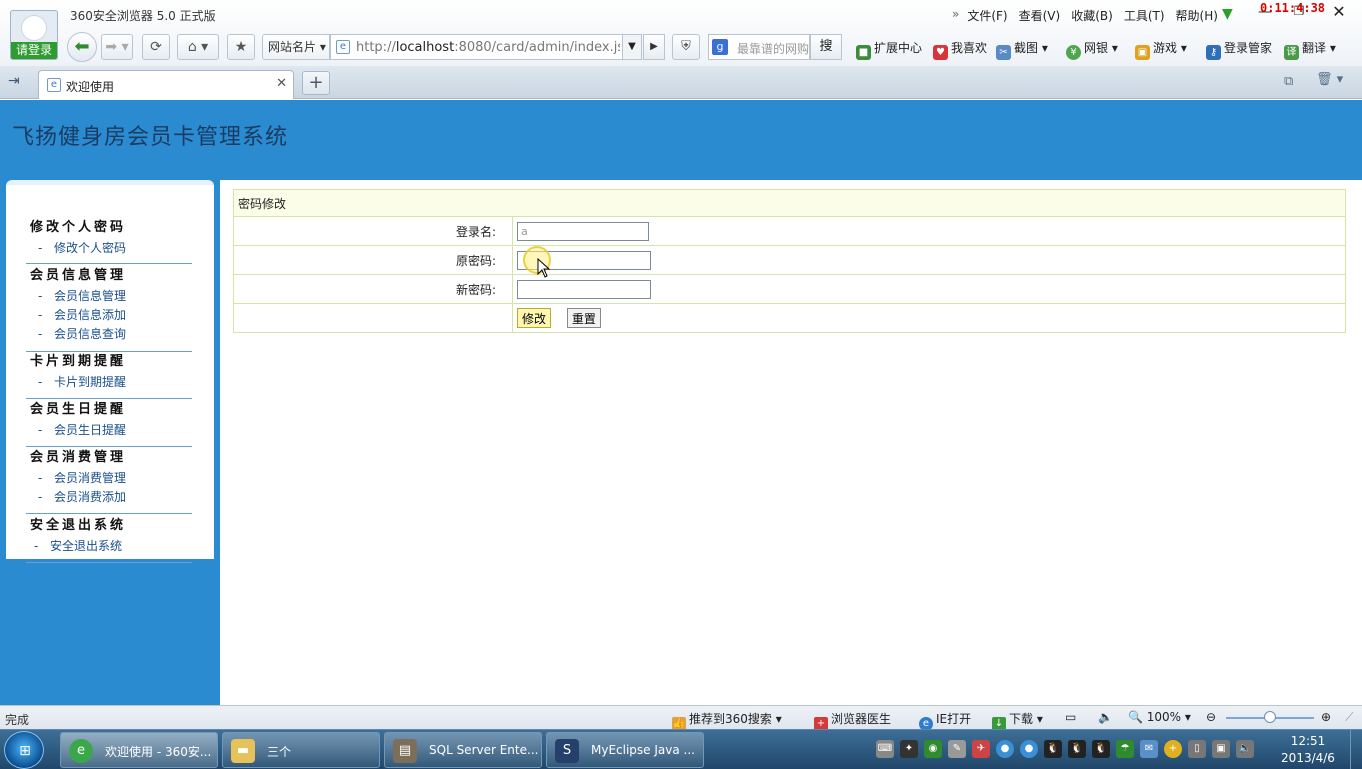 The height and width of the screenshot is (769, 1362). I want to click on tray-app-icon: ✦, so click(909, 749).